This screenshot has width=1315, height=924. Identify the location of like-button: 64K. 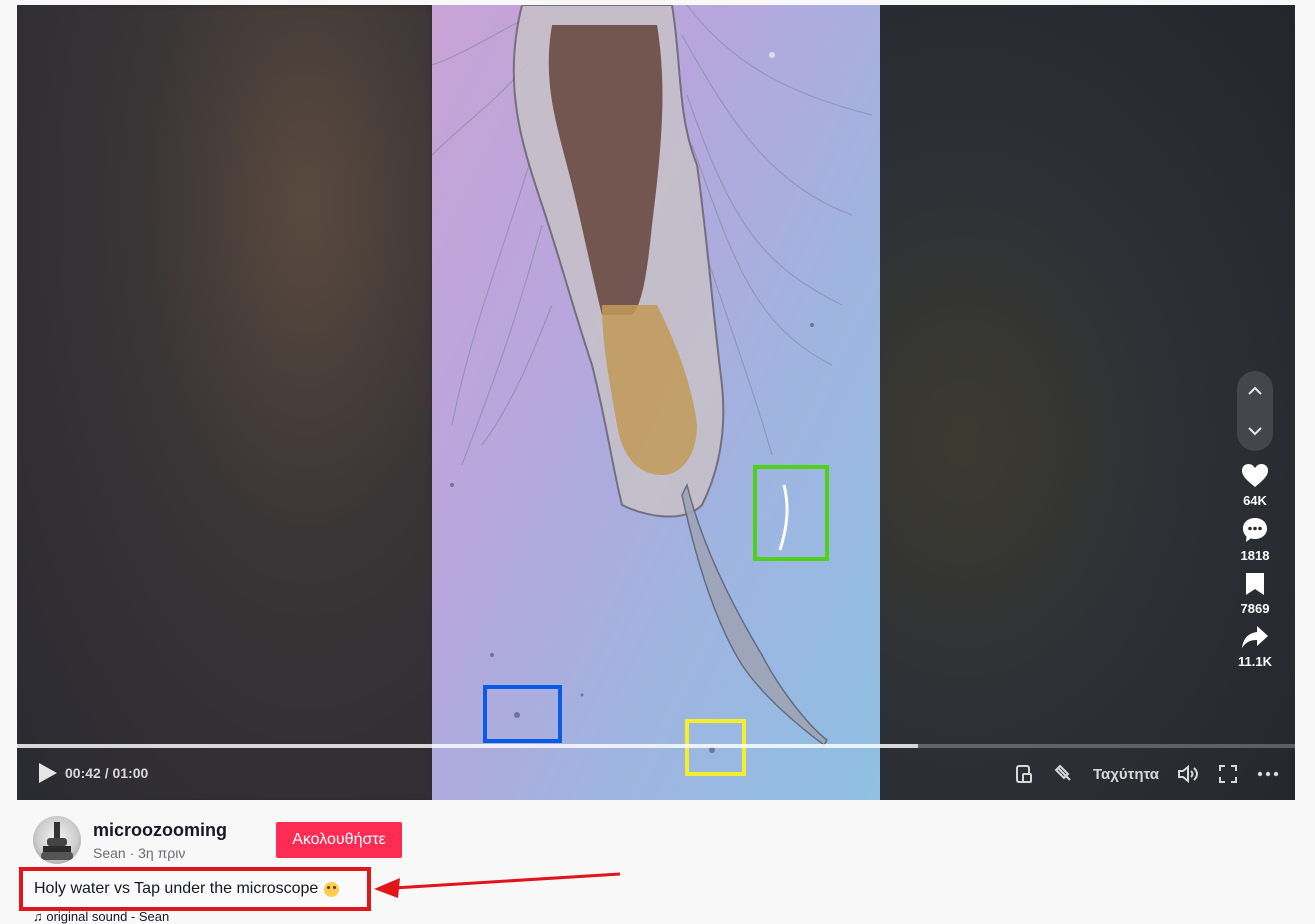
(1255, 485).